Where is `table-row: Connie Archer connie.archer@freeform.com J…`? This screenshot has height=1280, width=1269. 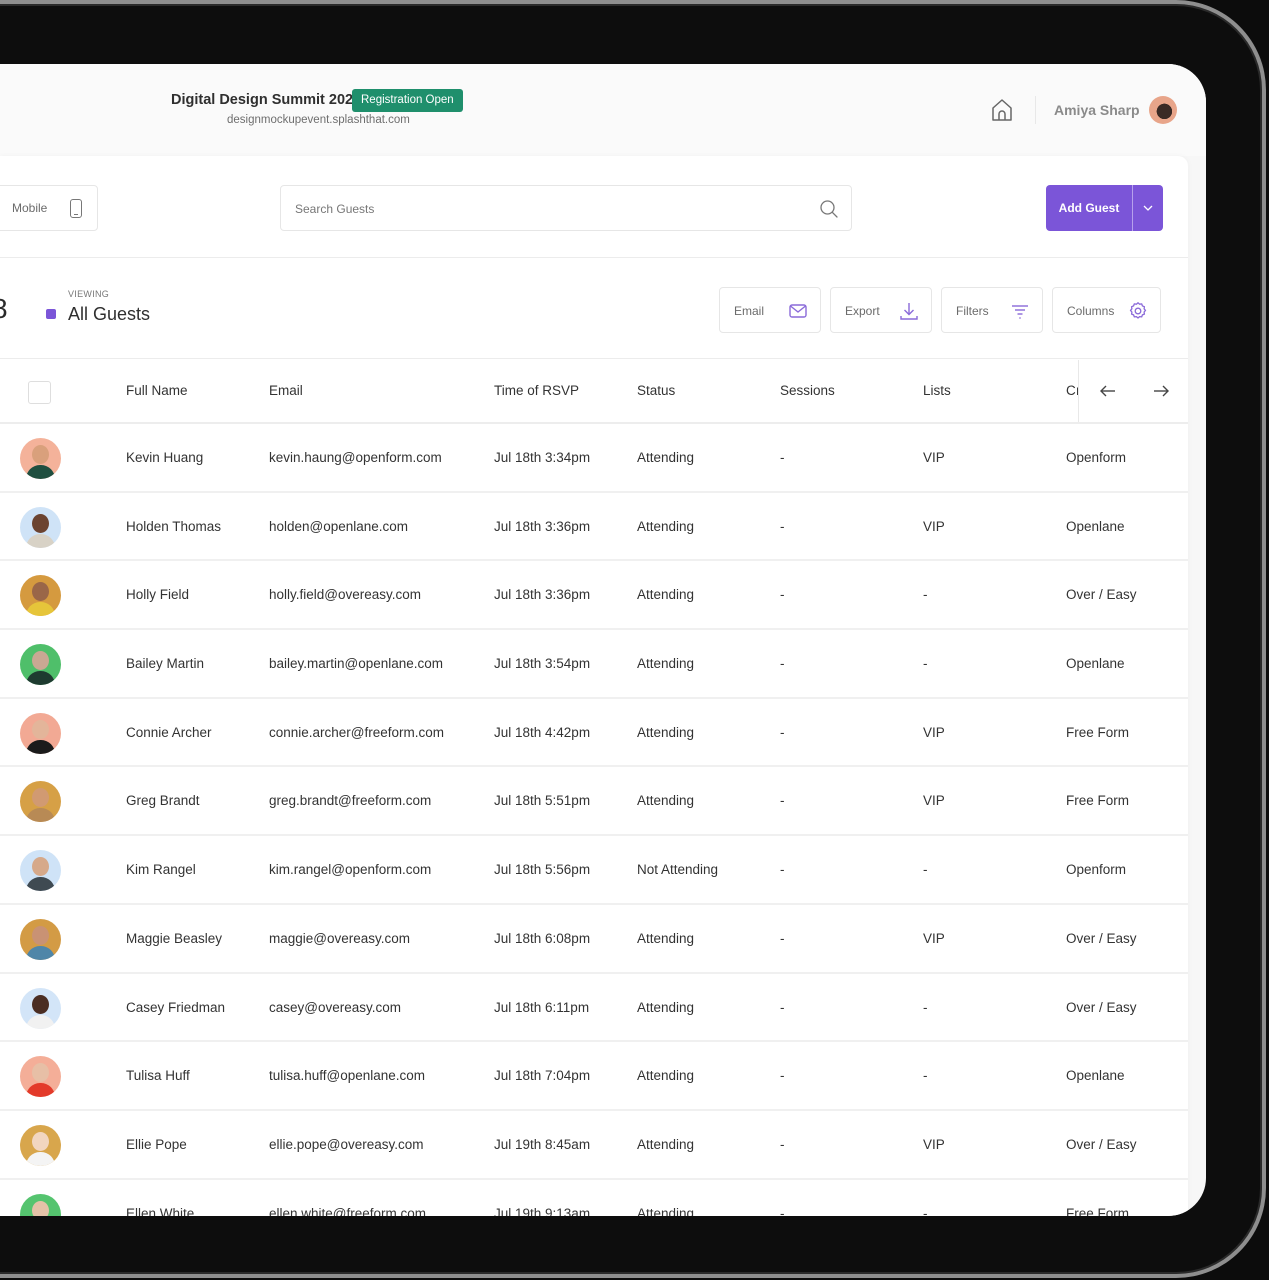
table-row: Connie Archer connie.archer@freeform.com J… is located at coordinates (594, 733).